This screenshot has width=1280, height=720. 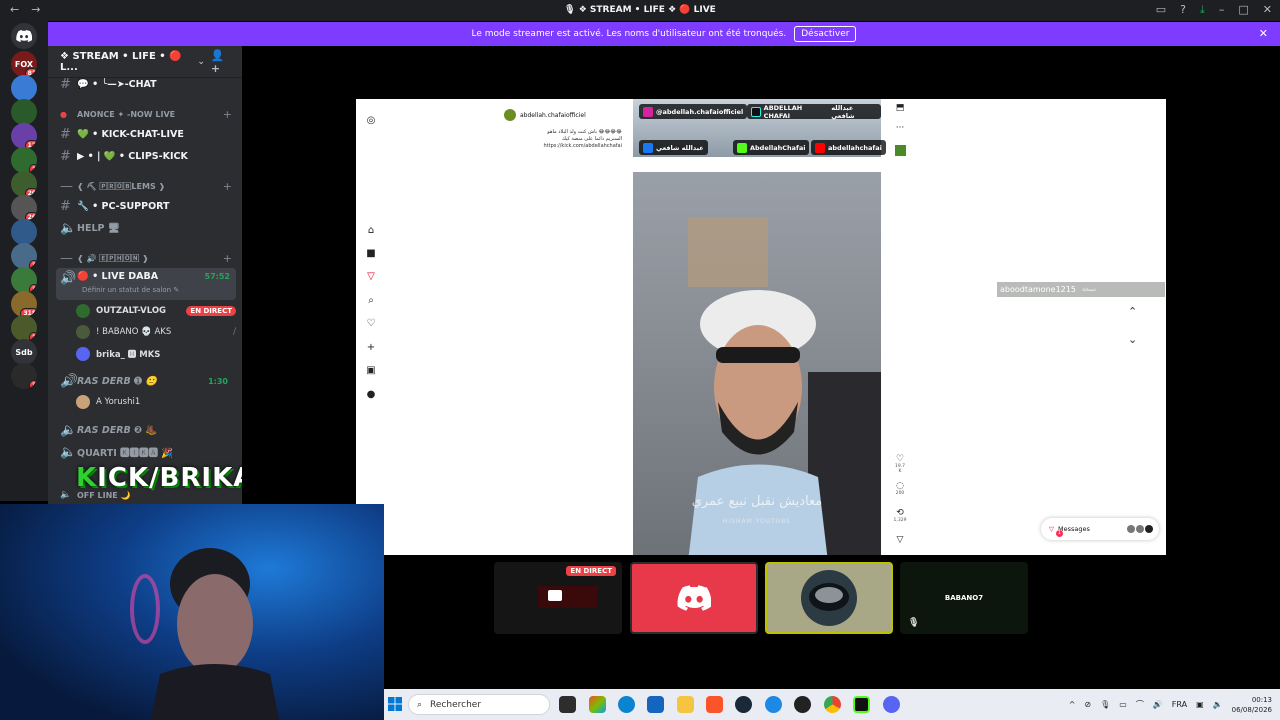 What do you see at coordinates (900, 488) in the screenshot?
I see `comment-action: ◌ 200` at bounding box center [900, 488].